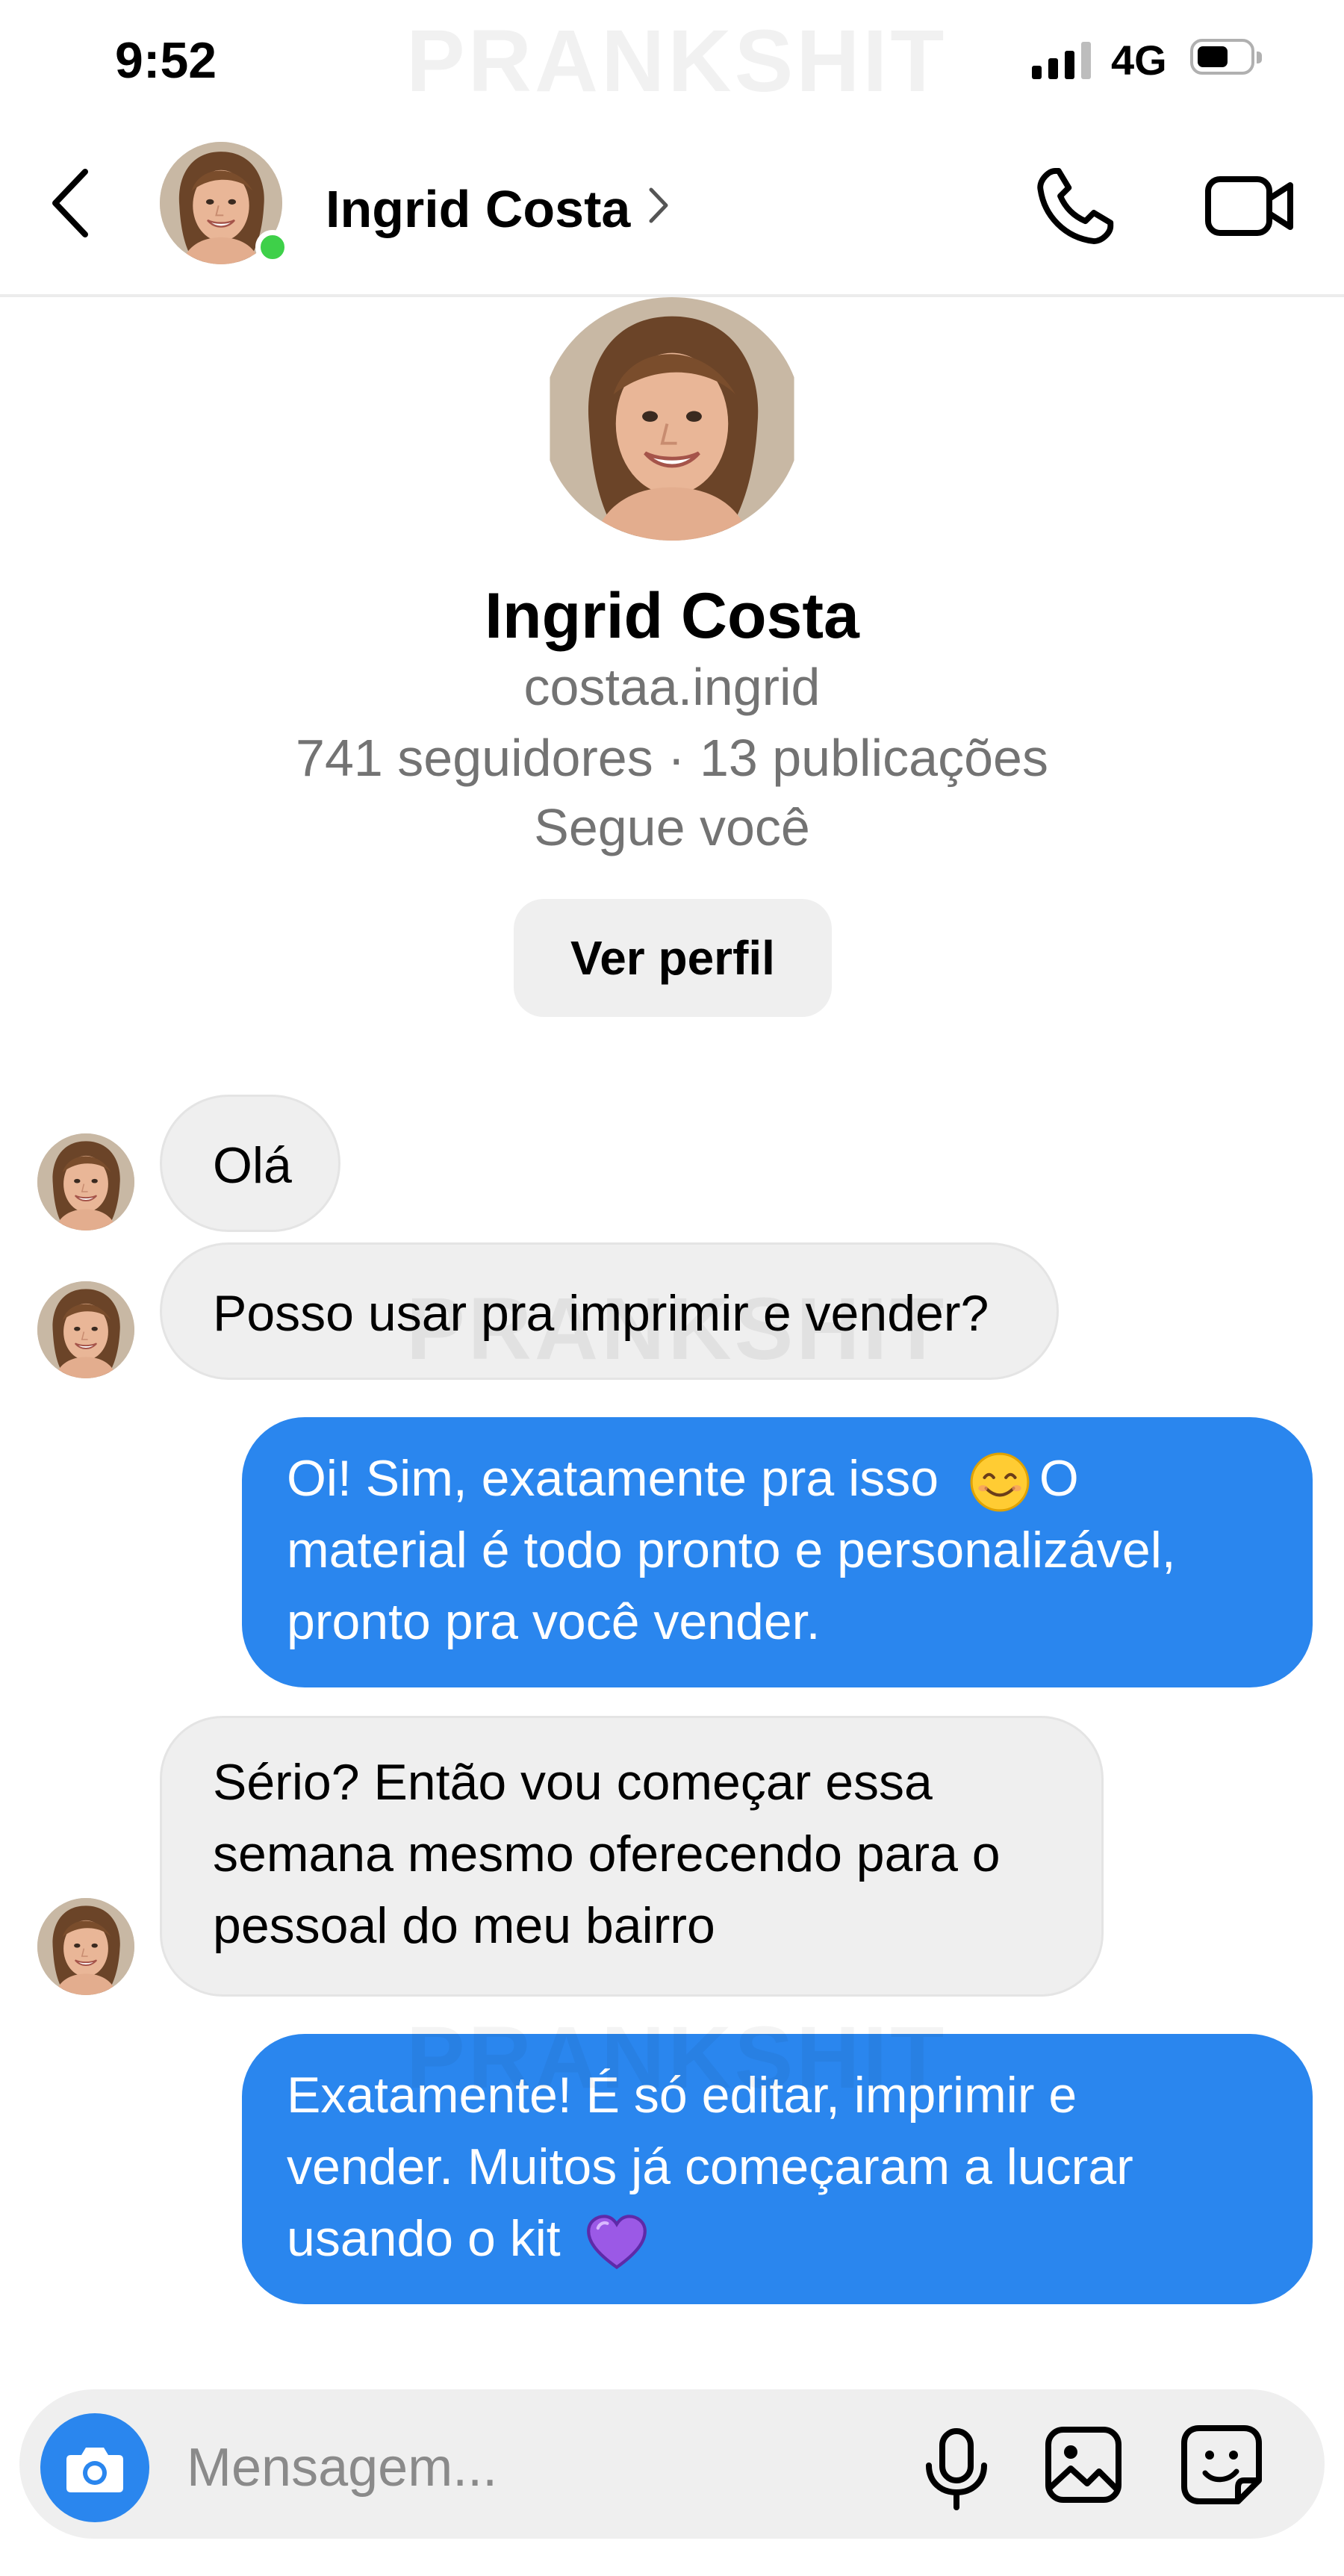  I want to click on message-line: material é todo pronto e personalizável,, so click(731, 1550).